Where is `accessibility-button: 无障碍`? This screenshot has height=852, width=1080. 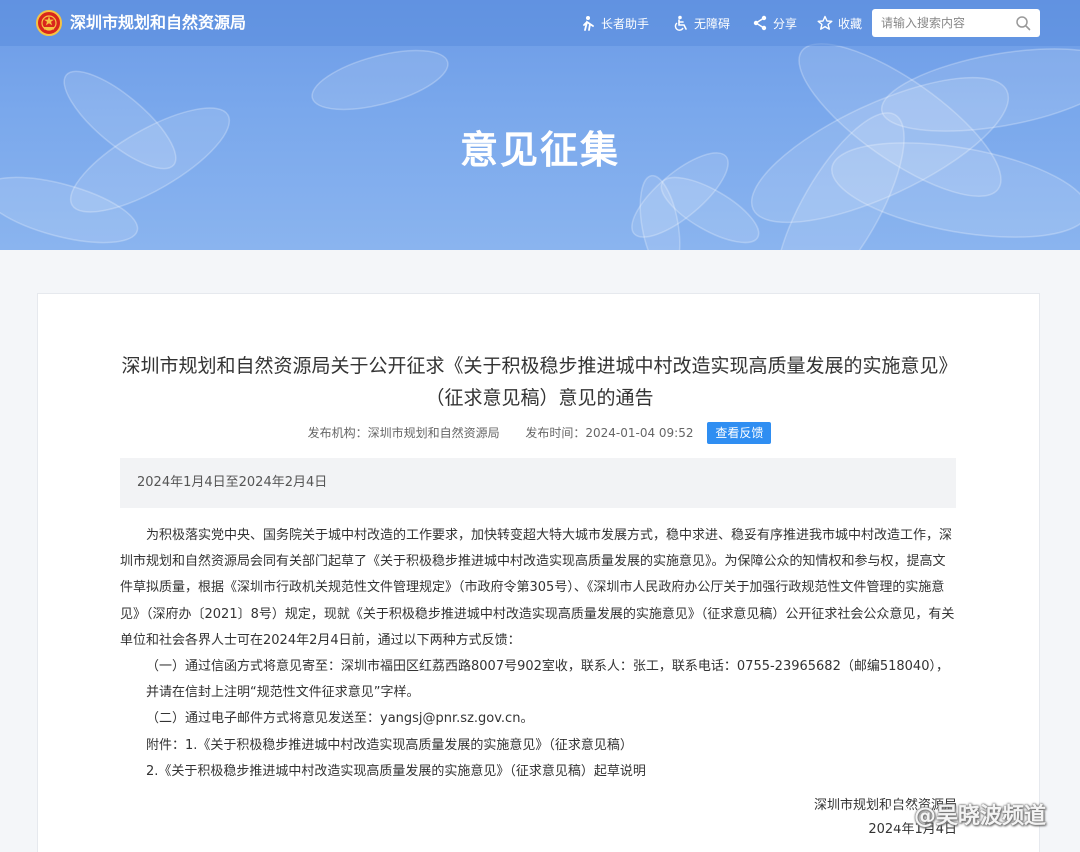 accessibility-button: 无障碍 is located at coordinates (701, 23).